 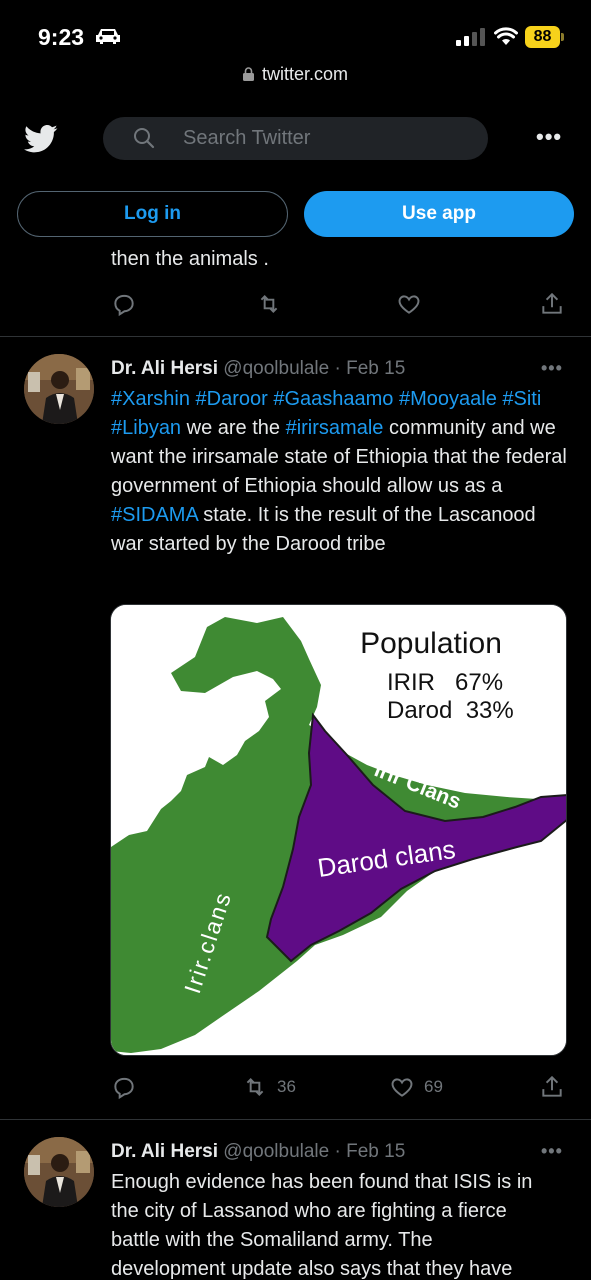 I want to click on search-icon, so click(x=144, y=138).